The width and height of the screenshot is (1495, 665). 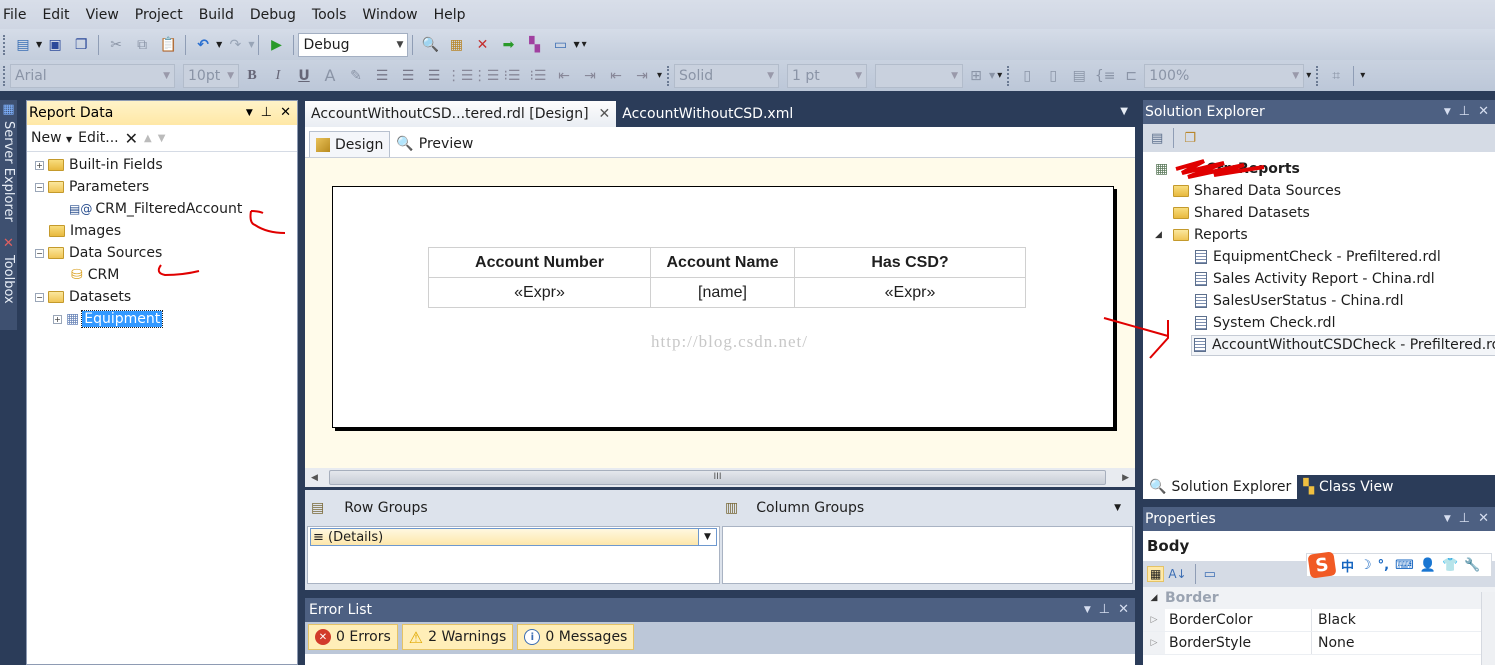 What do you see at coordinates (102, 15) in the screenshot?
I see `menu-view: View` at bounding box center [102, 15].